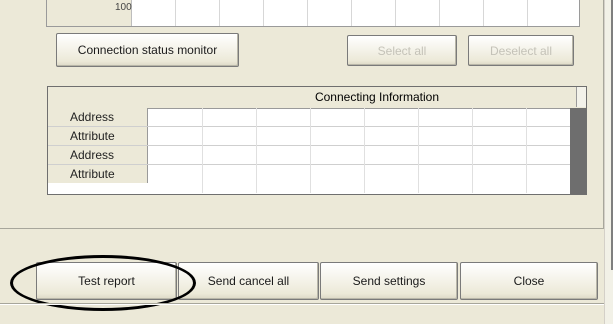 The width and height of the screenshot is (613, 324). I want to click on bottom-separator-highlight, so click(302, 304).